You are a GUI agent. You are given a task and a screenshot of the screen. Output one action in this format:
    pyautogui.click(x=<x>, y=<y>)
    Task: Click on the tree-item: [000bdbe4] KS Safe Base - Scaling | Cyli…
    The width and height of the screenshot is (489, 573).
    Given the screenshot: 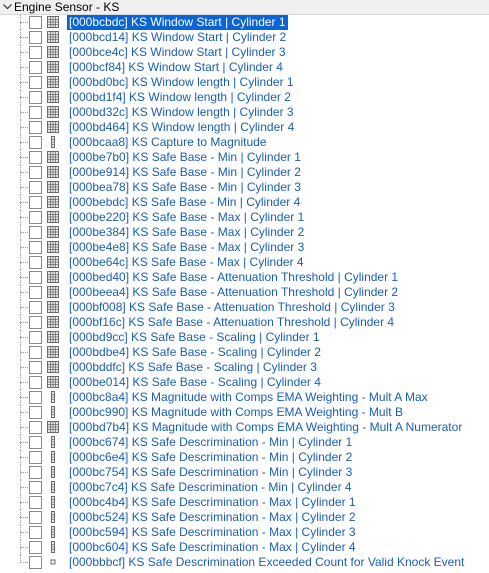 What is the action you would take?
    pyautogui.click(x=244, y=352)
    